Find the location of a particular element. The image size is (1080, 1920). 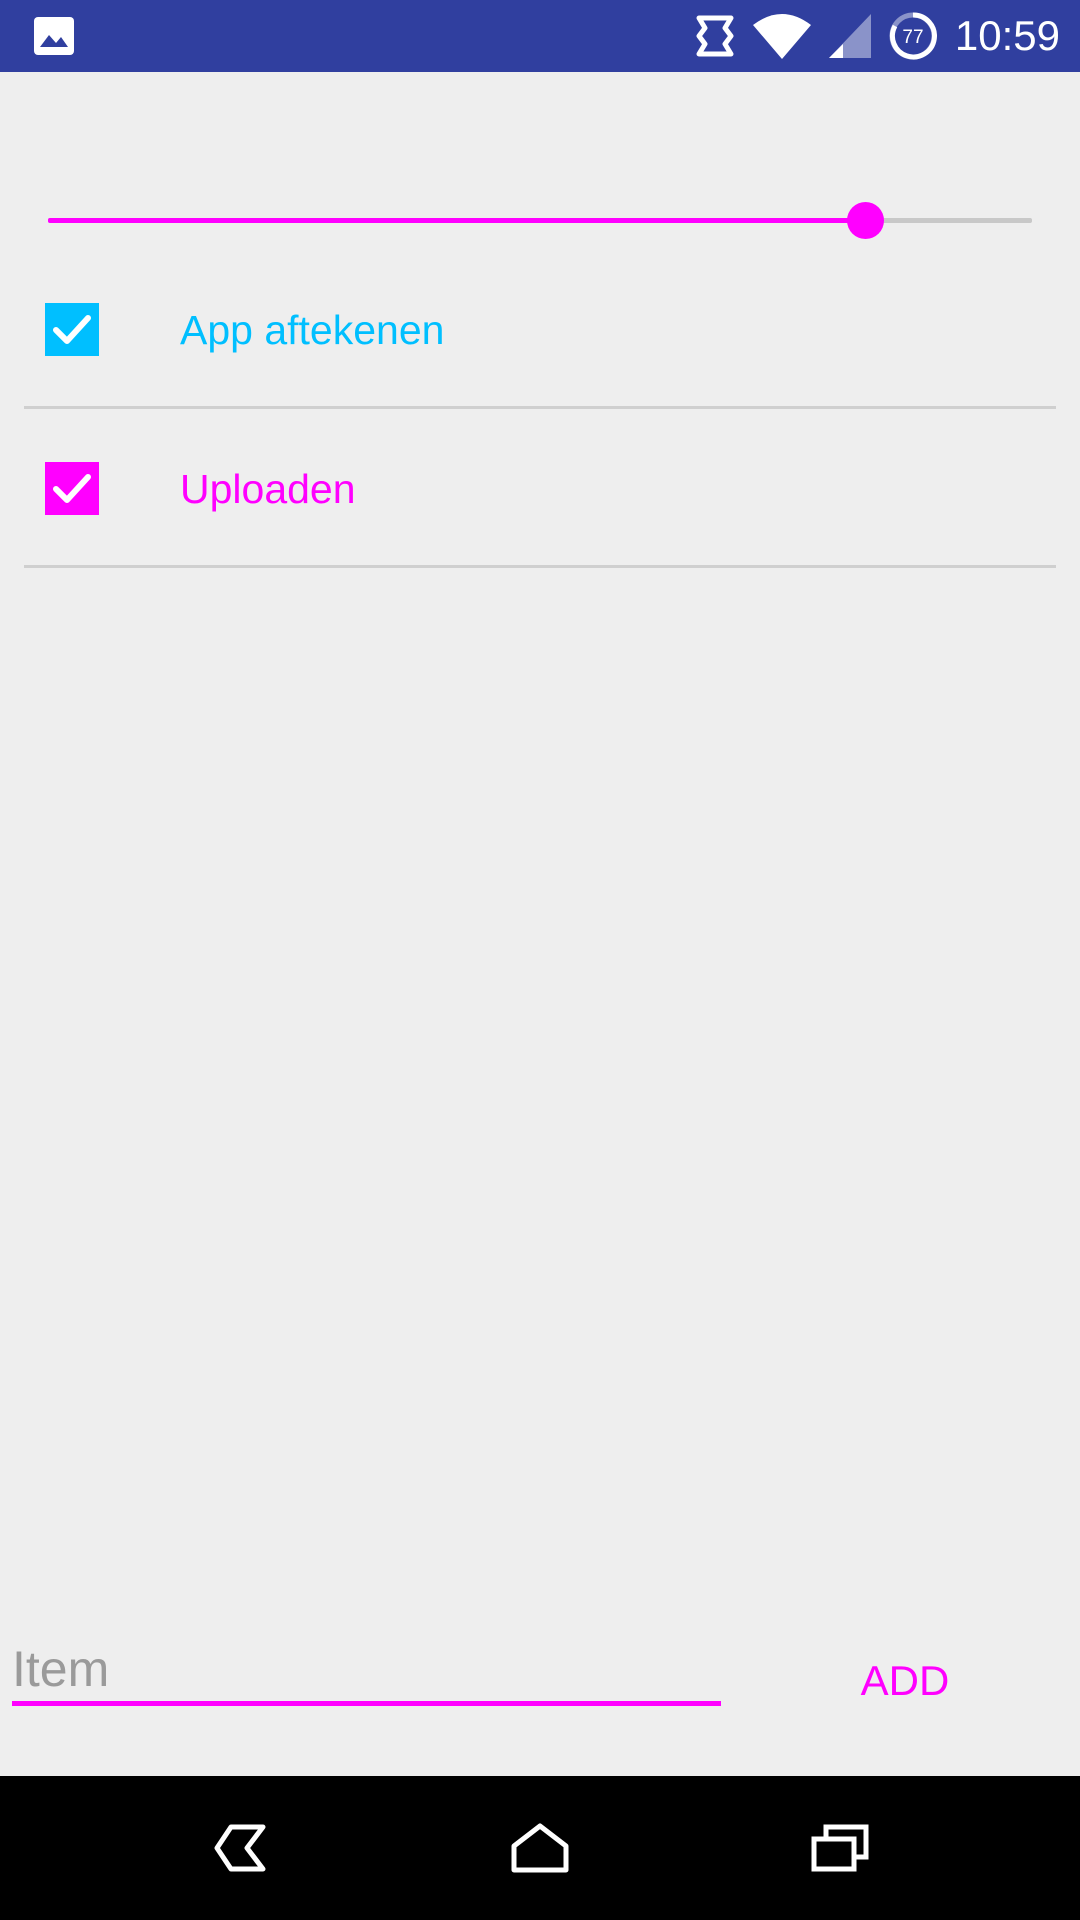

list-item: App aftekenen is located at coordinates (540, 329).